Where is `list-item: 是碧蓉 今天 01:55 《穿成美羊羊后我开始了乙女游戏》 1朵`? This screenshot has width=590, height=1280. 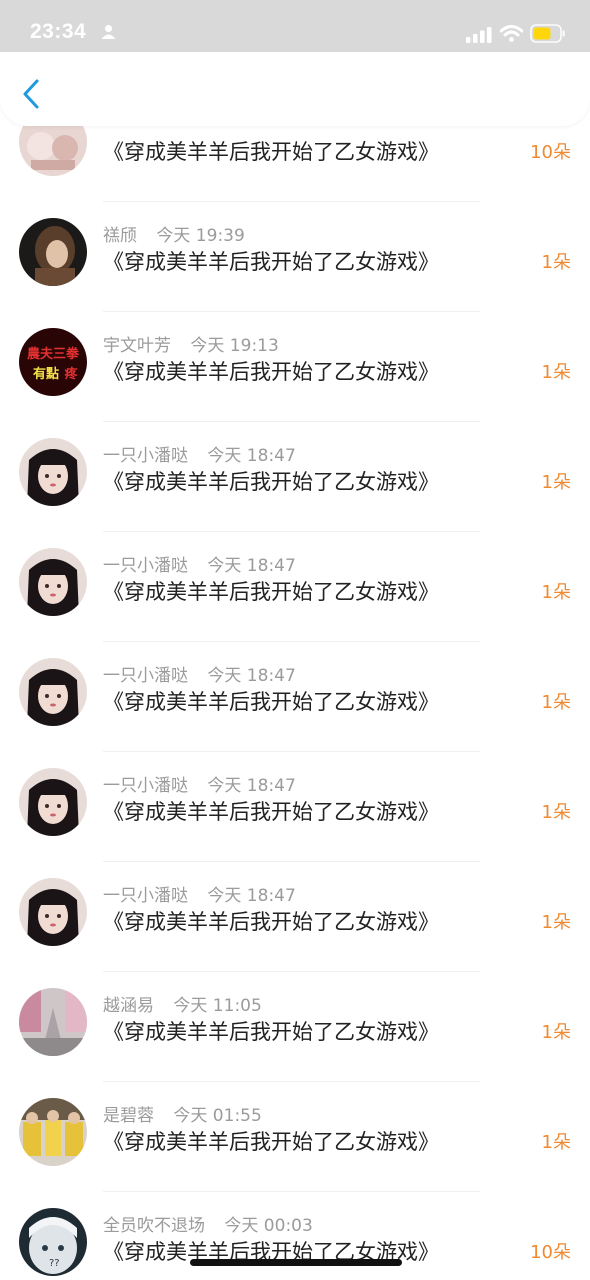
list-item: 是碧蓉 今天 01:55 《穿成美羊羊后我开始了乙女游戏》 1朵 is located at coordinates (295, 1137).